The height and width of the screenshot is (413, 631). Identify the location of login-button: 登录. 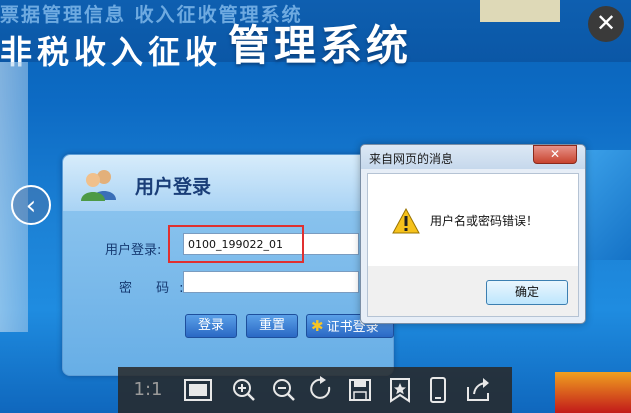
(211, 326).